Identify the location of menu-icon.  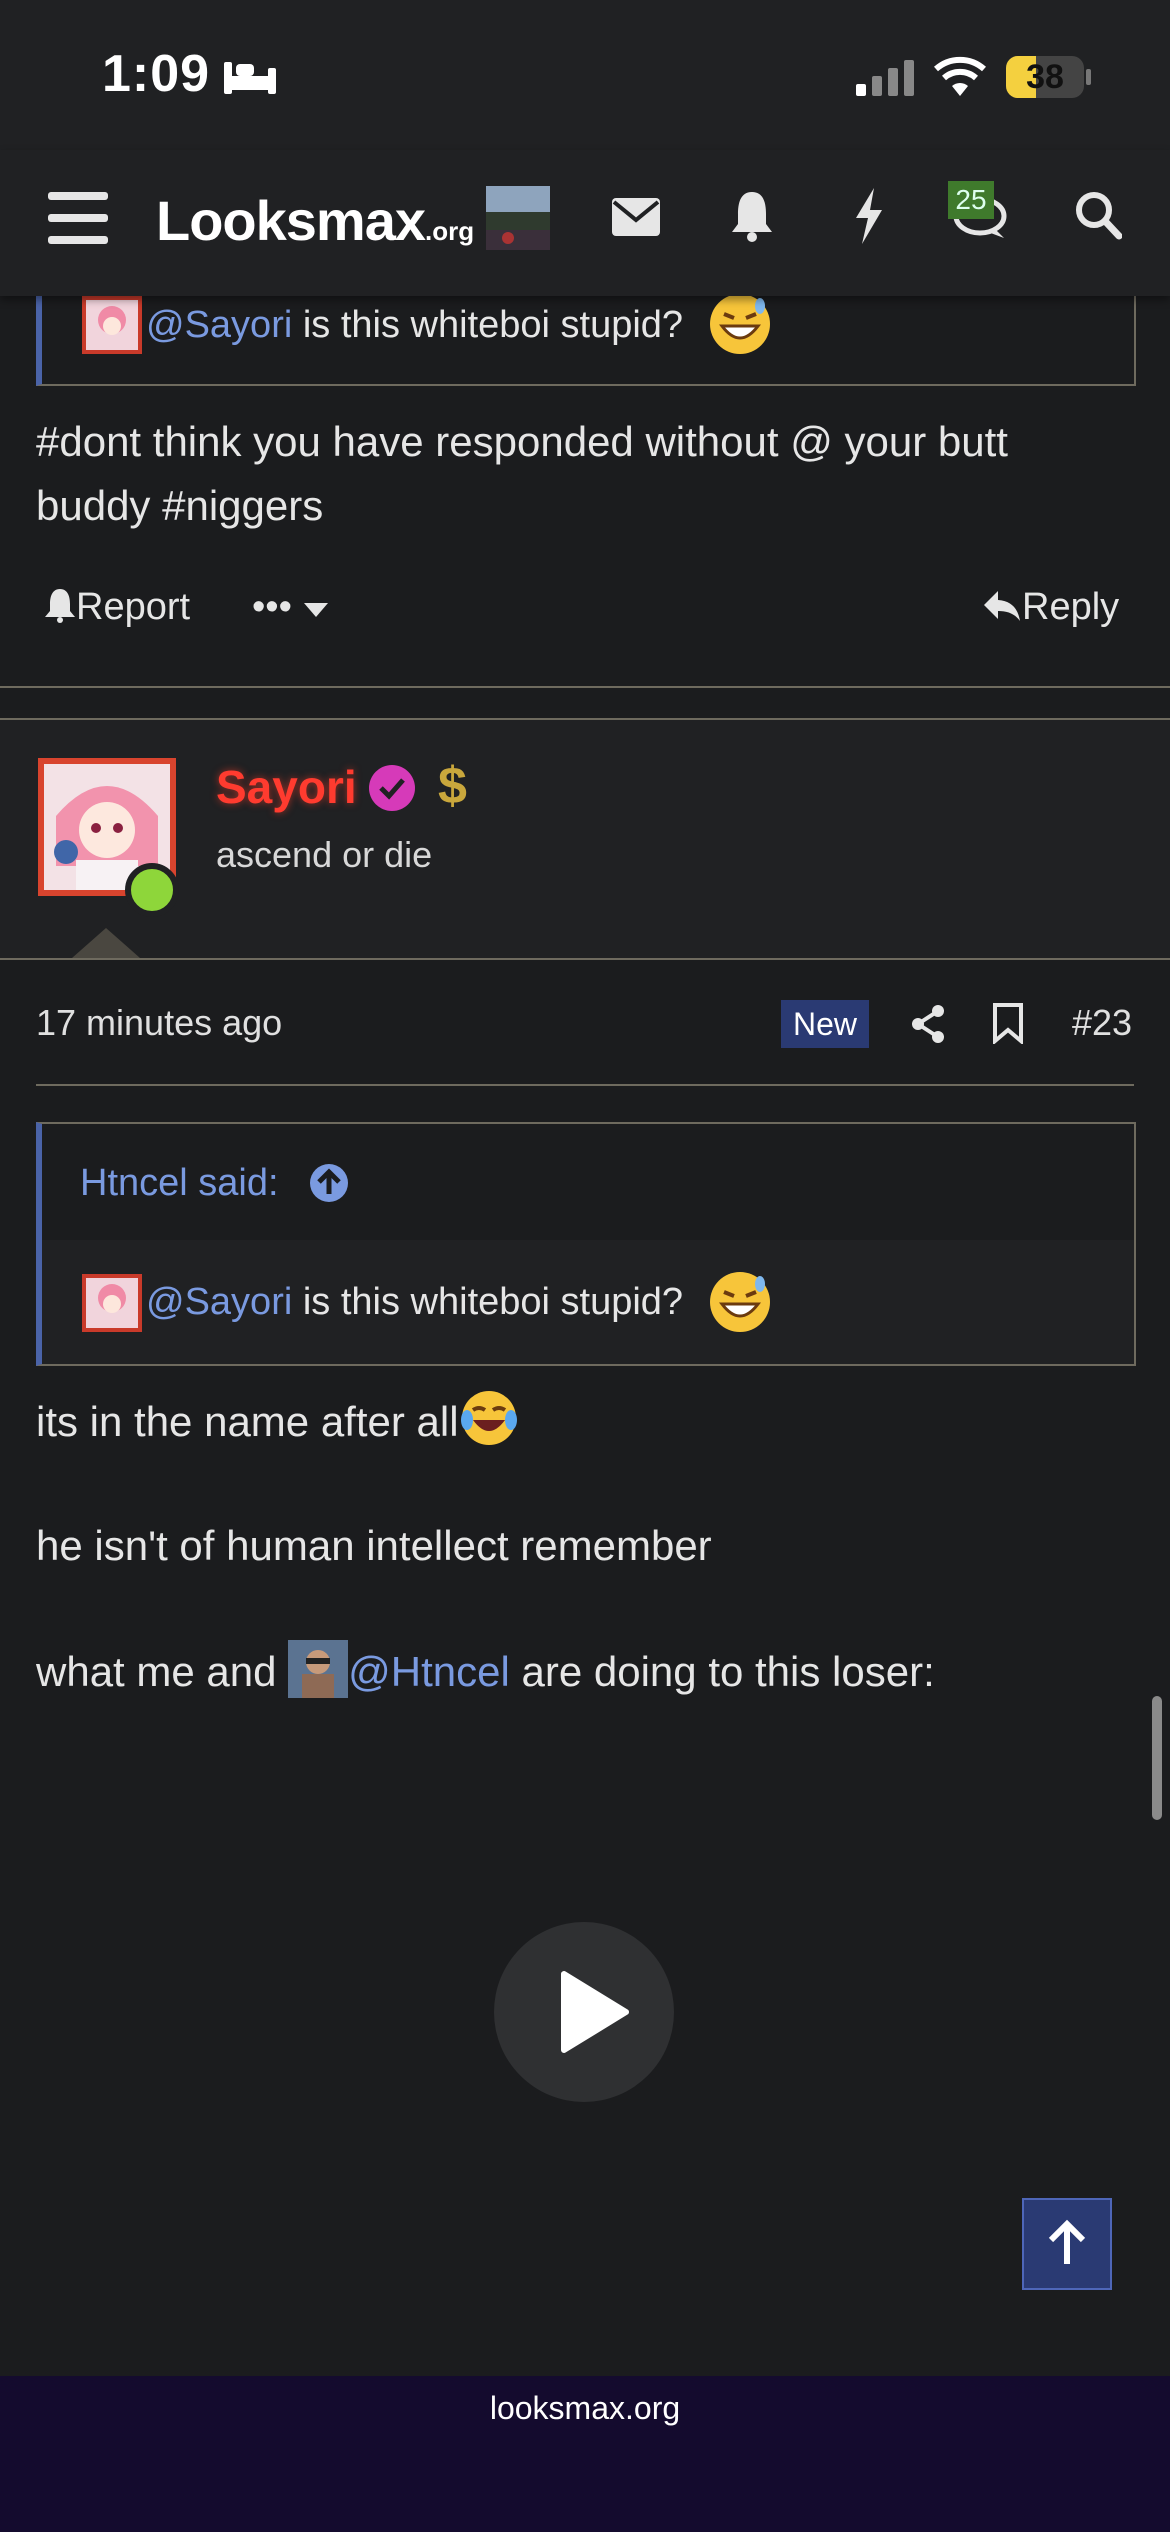
(78, 218).